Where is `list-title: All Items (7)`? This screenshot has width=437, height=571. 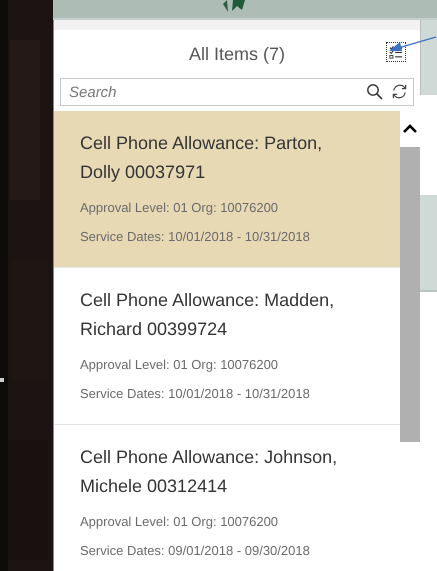
list-title: All Items (7) is located at coordinates (236, 54).